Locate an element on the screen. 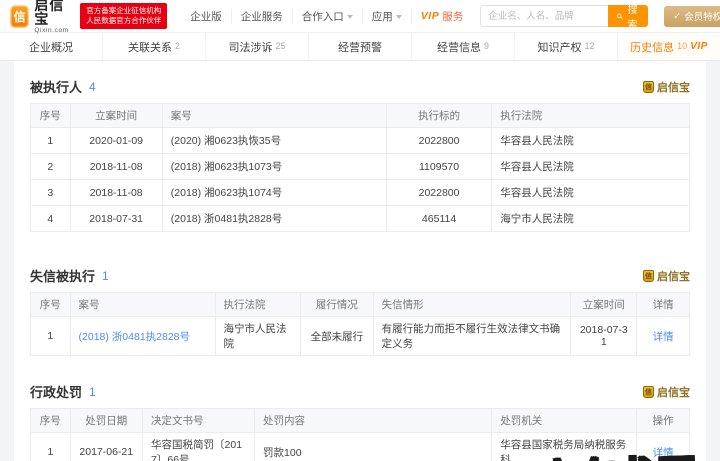 The width and height of the screenshot is (720, 461). col-header: 决定文书号 is located at coordinates (199, 420).